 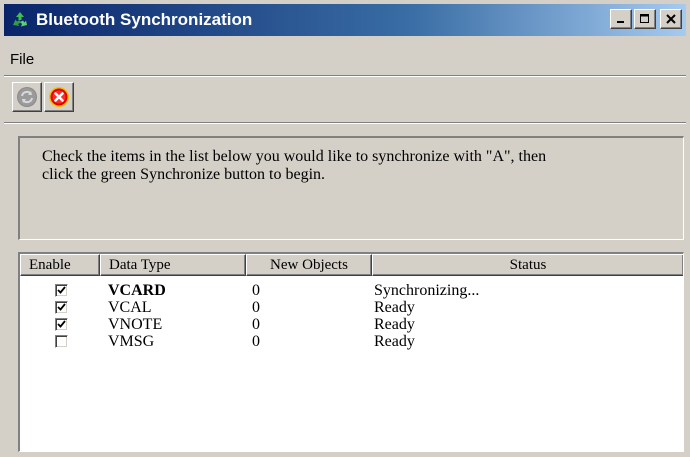 I want to click on maximize-icon, so click(x=644, y=18).